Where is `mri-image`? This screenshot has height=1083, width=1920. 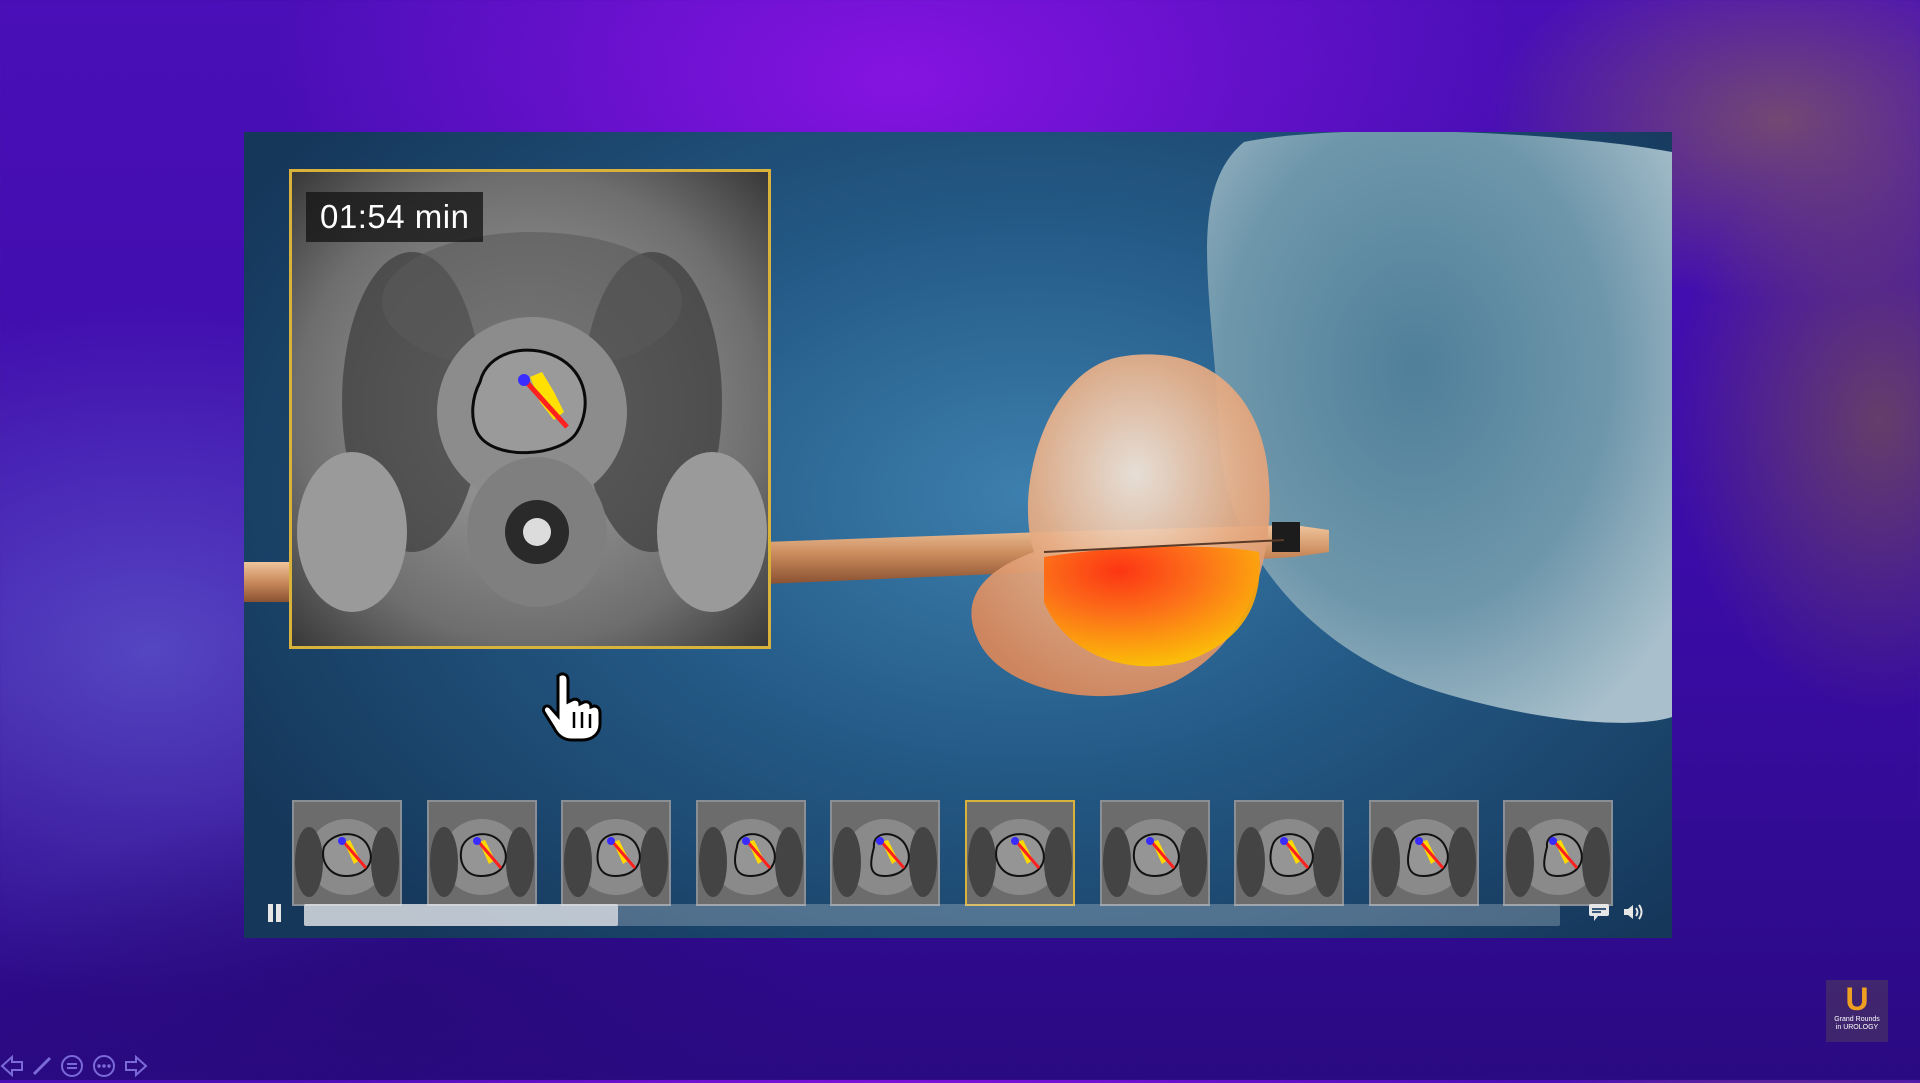
mri-image is located at coordinates (530, 409).